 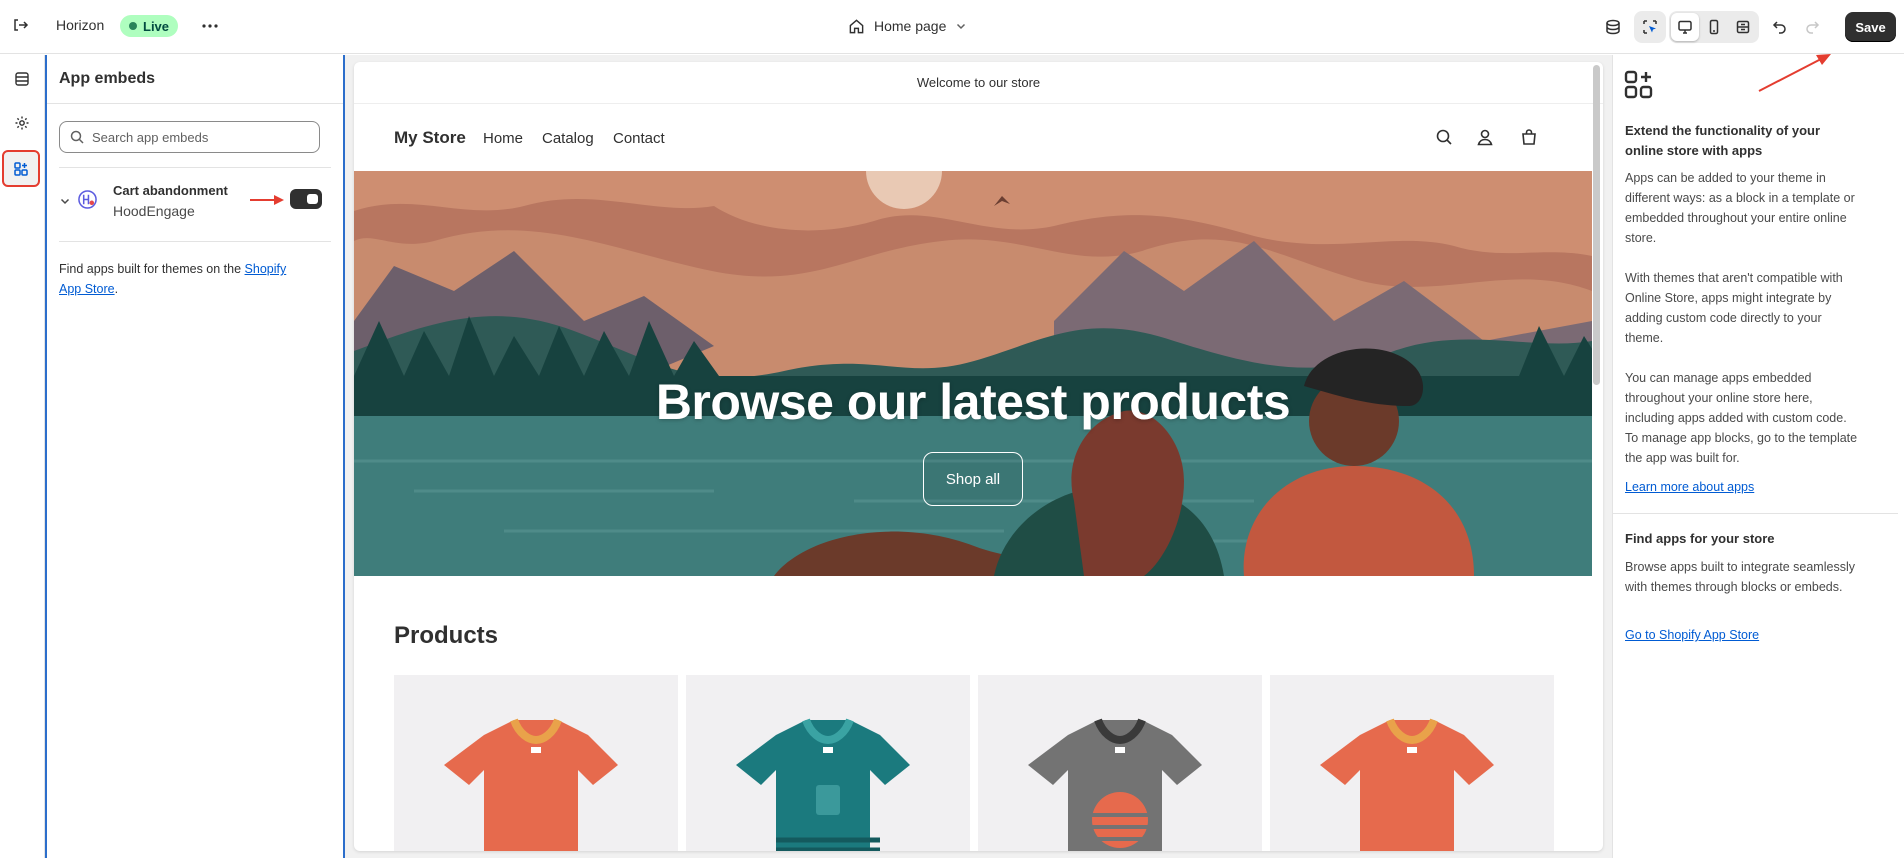 What do you see at coordinates (978, 83) in the screenshot?
I see `announcement-bar: Welcome to our store` at bounding box center [978, 83].